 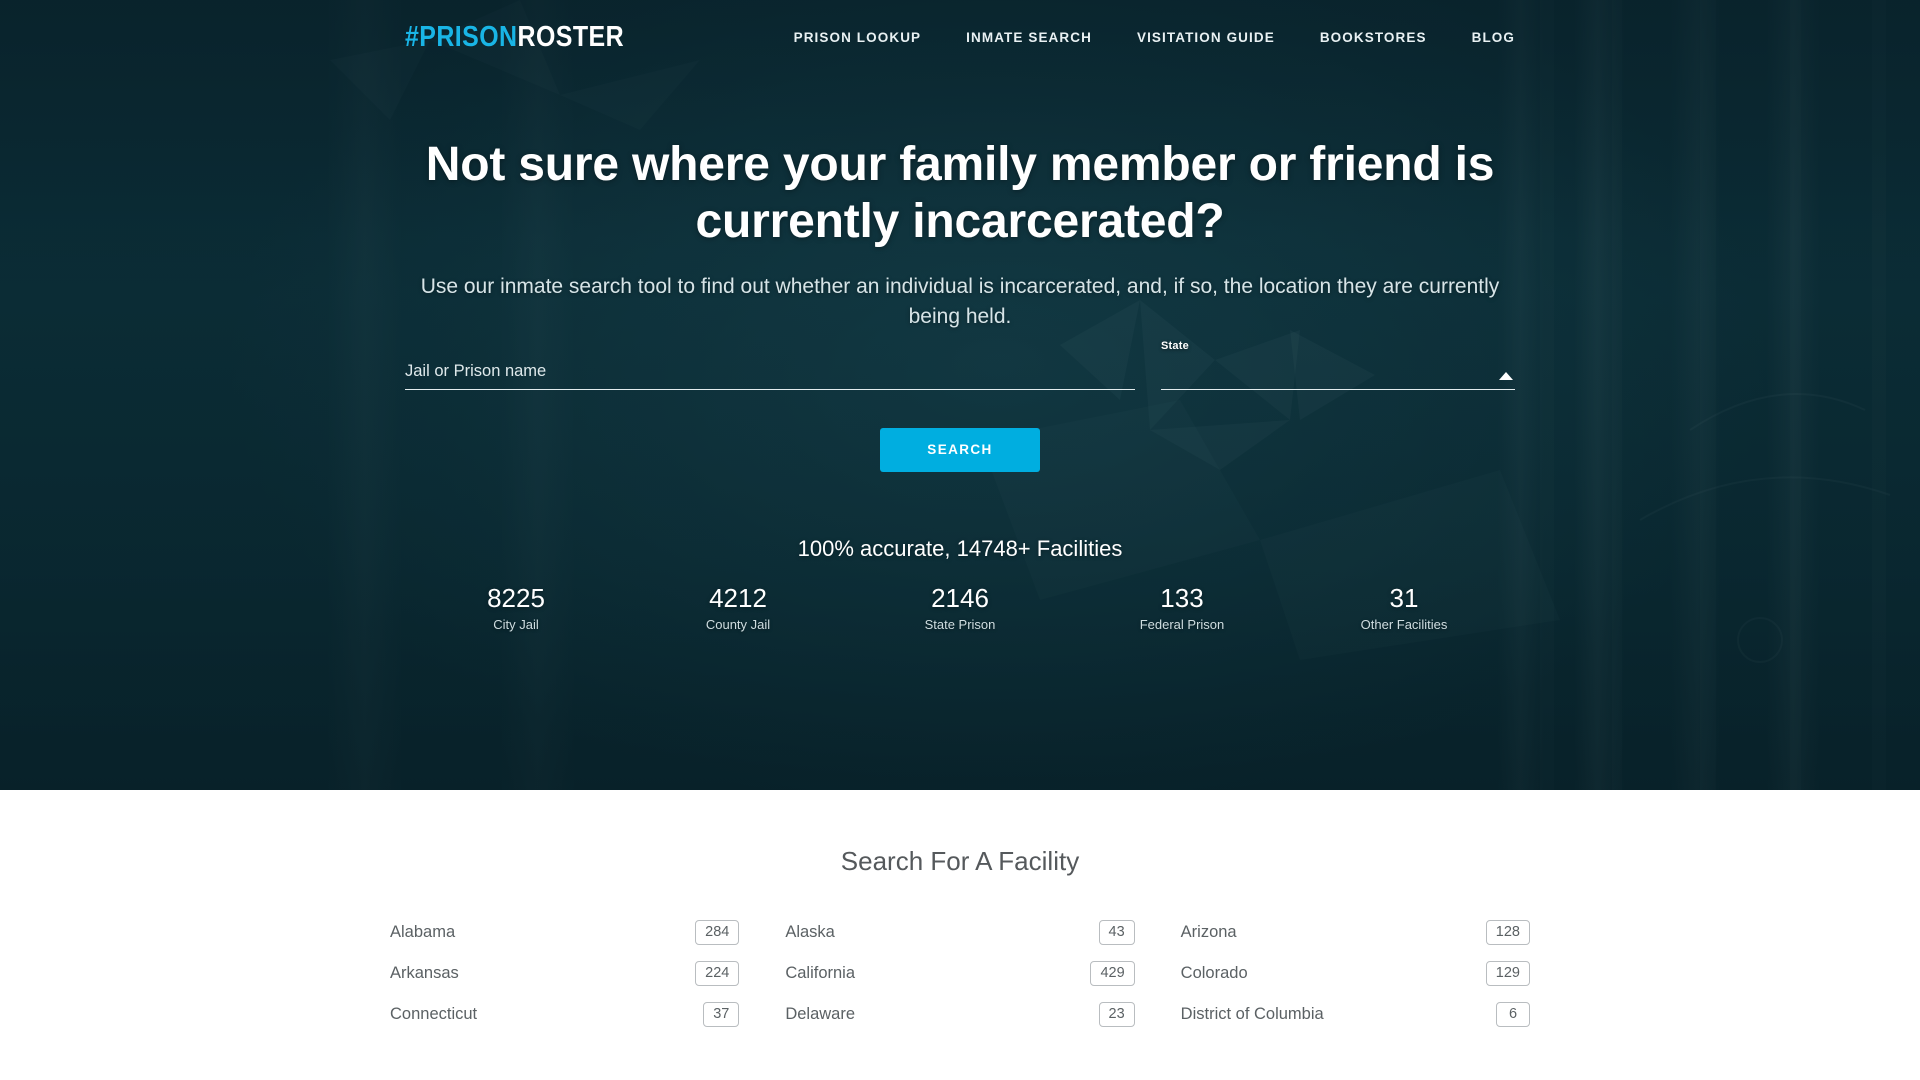 I want to click on nav-item-bookstores: BOOKSTORES, so click(x=1373, y=37).